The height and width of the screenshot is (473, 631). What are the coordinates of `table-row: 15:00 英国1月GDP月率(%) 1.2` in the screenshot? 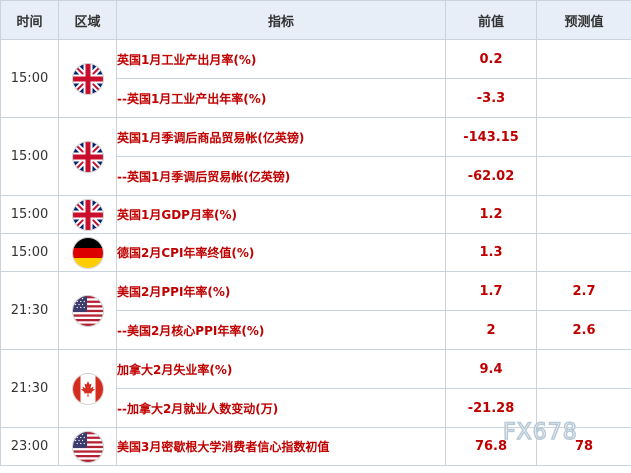 It's located at (315, 214).